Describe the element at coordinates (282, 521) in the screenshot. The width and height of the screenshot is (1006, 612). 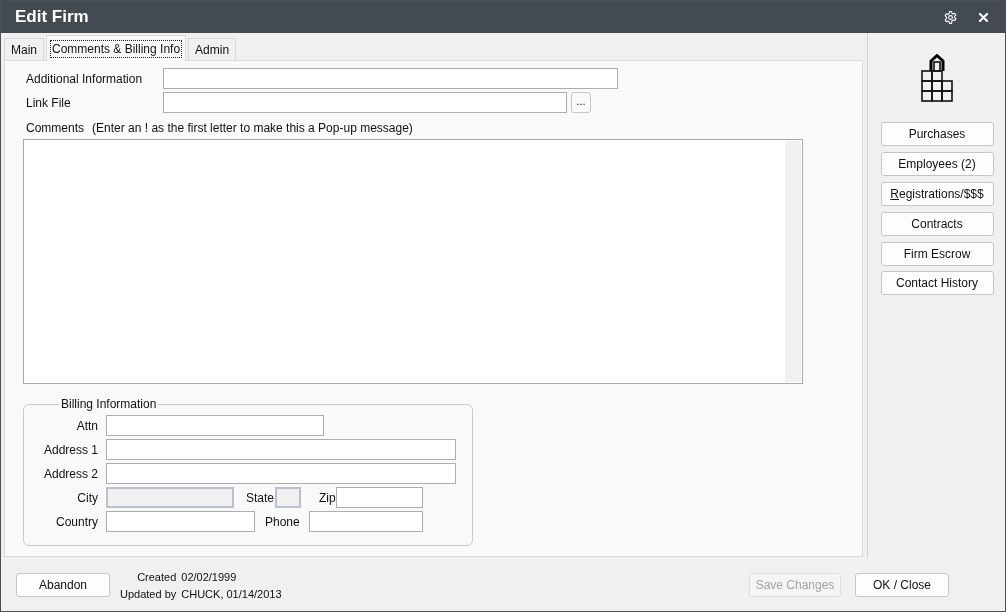
I see `field-label: Phone` at that location.